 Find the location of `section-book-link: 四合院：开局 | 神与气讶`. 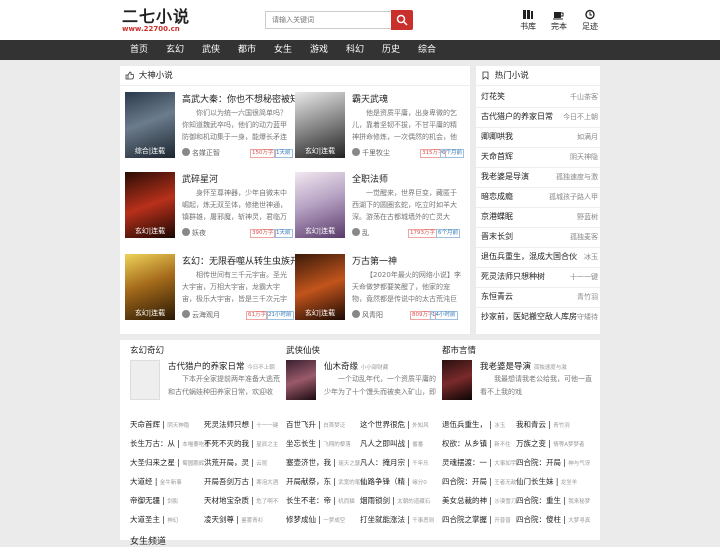

section-book-link: 四合院：开局 | 神与气讶 is located at coordinates (553, 462).